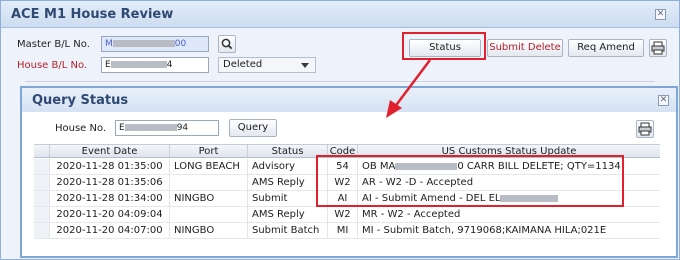  I want to click on event-date-cell: 2020-11-28 01:35:06, so click(110, 182).